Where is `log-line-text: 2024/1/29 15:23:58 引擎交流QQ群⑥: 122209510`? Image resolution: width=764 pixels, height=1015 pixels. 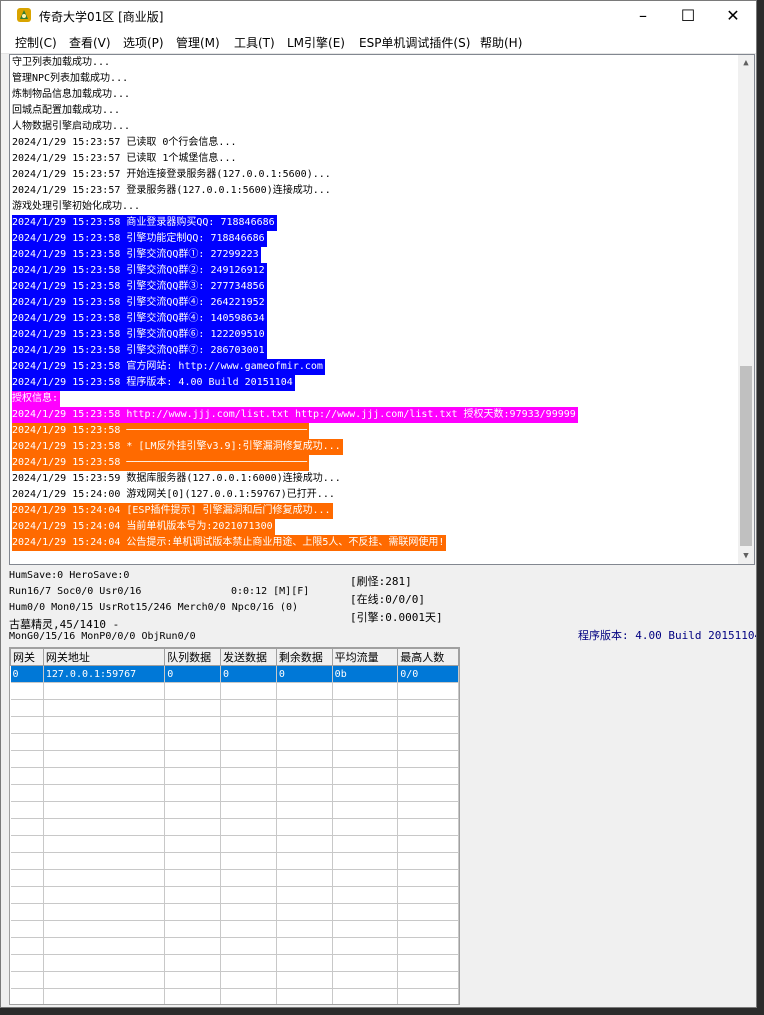
log-line-text: 2024/1/29 15:23:58 引擎交流QQ群⑥: 122209510 is located at coordinates (139, 335).